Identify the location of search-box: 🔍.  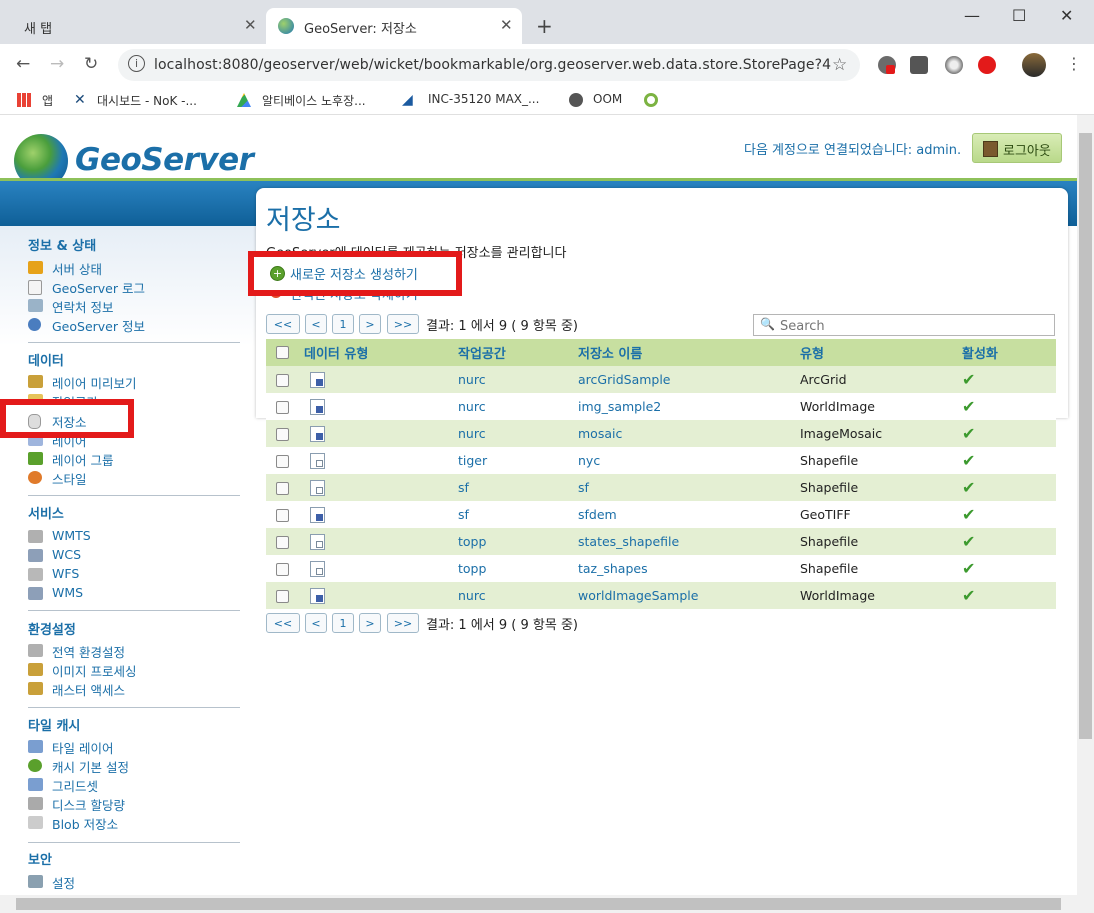
(904, 325).